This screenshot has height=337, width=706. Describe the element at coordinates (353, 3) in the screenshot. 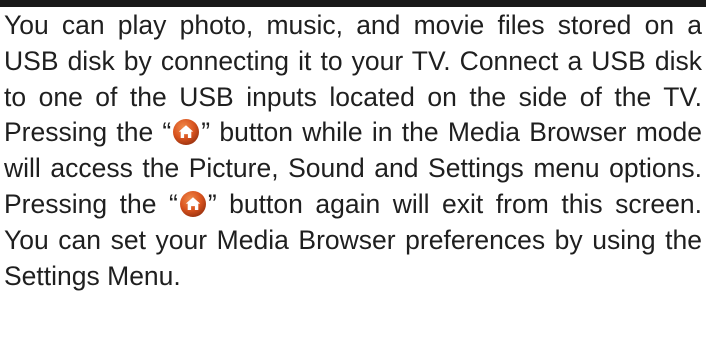

I see `top-rule` at that location.